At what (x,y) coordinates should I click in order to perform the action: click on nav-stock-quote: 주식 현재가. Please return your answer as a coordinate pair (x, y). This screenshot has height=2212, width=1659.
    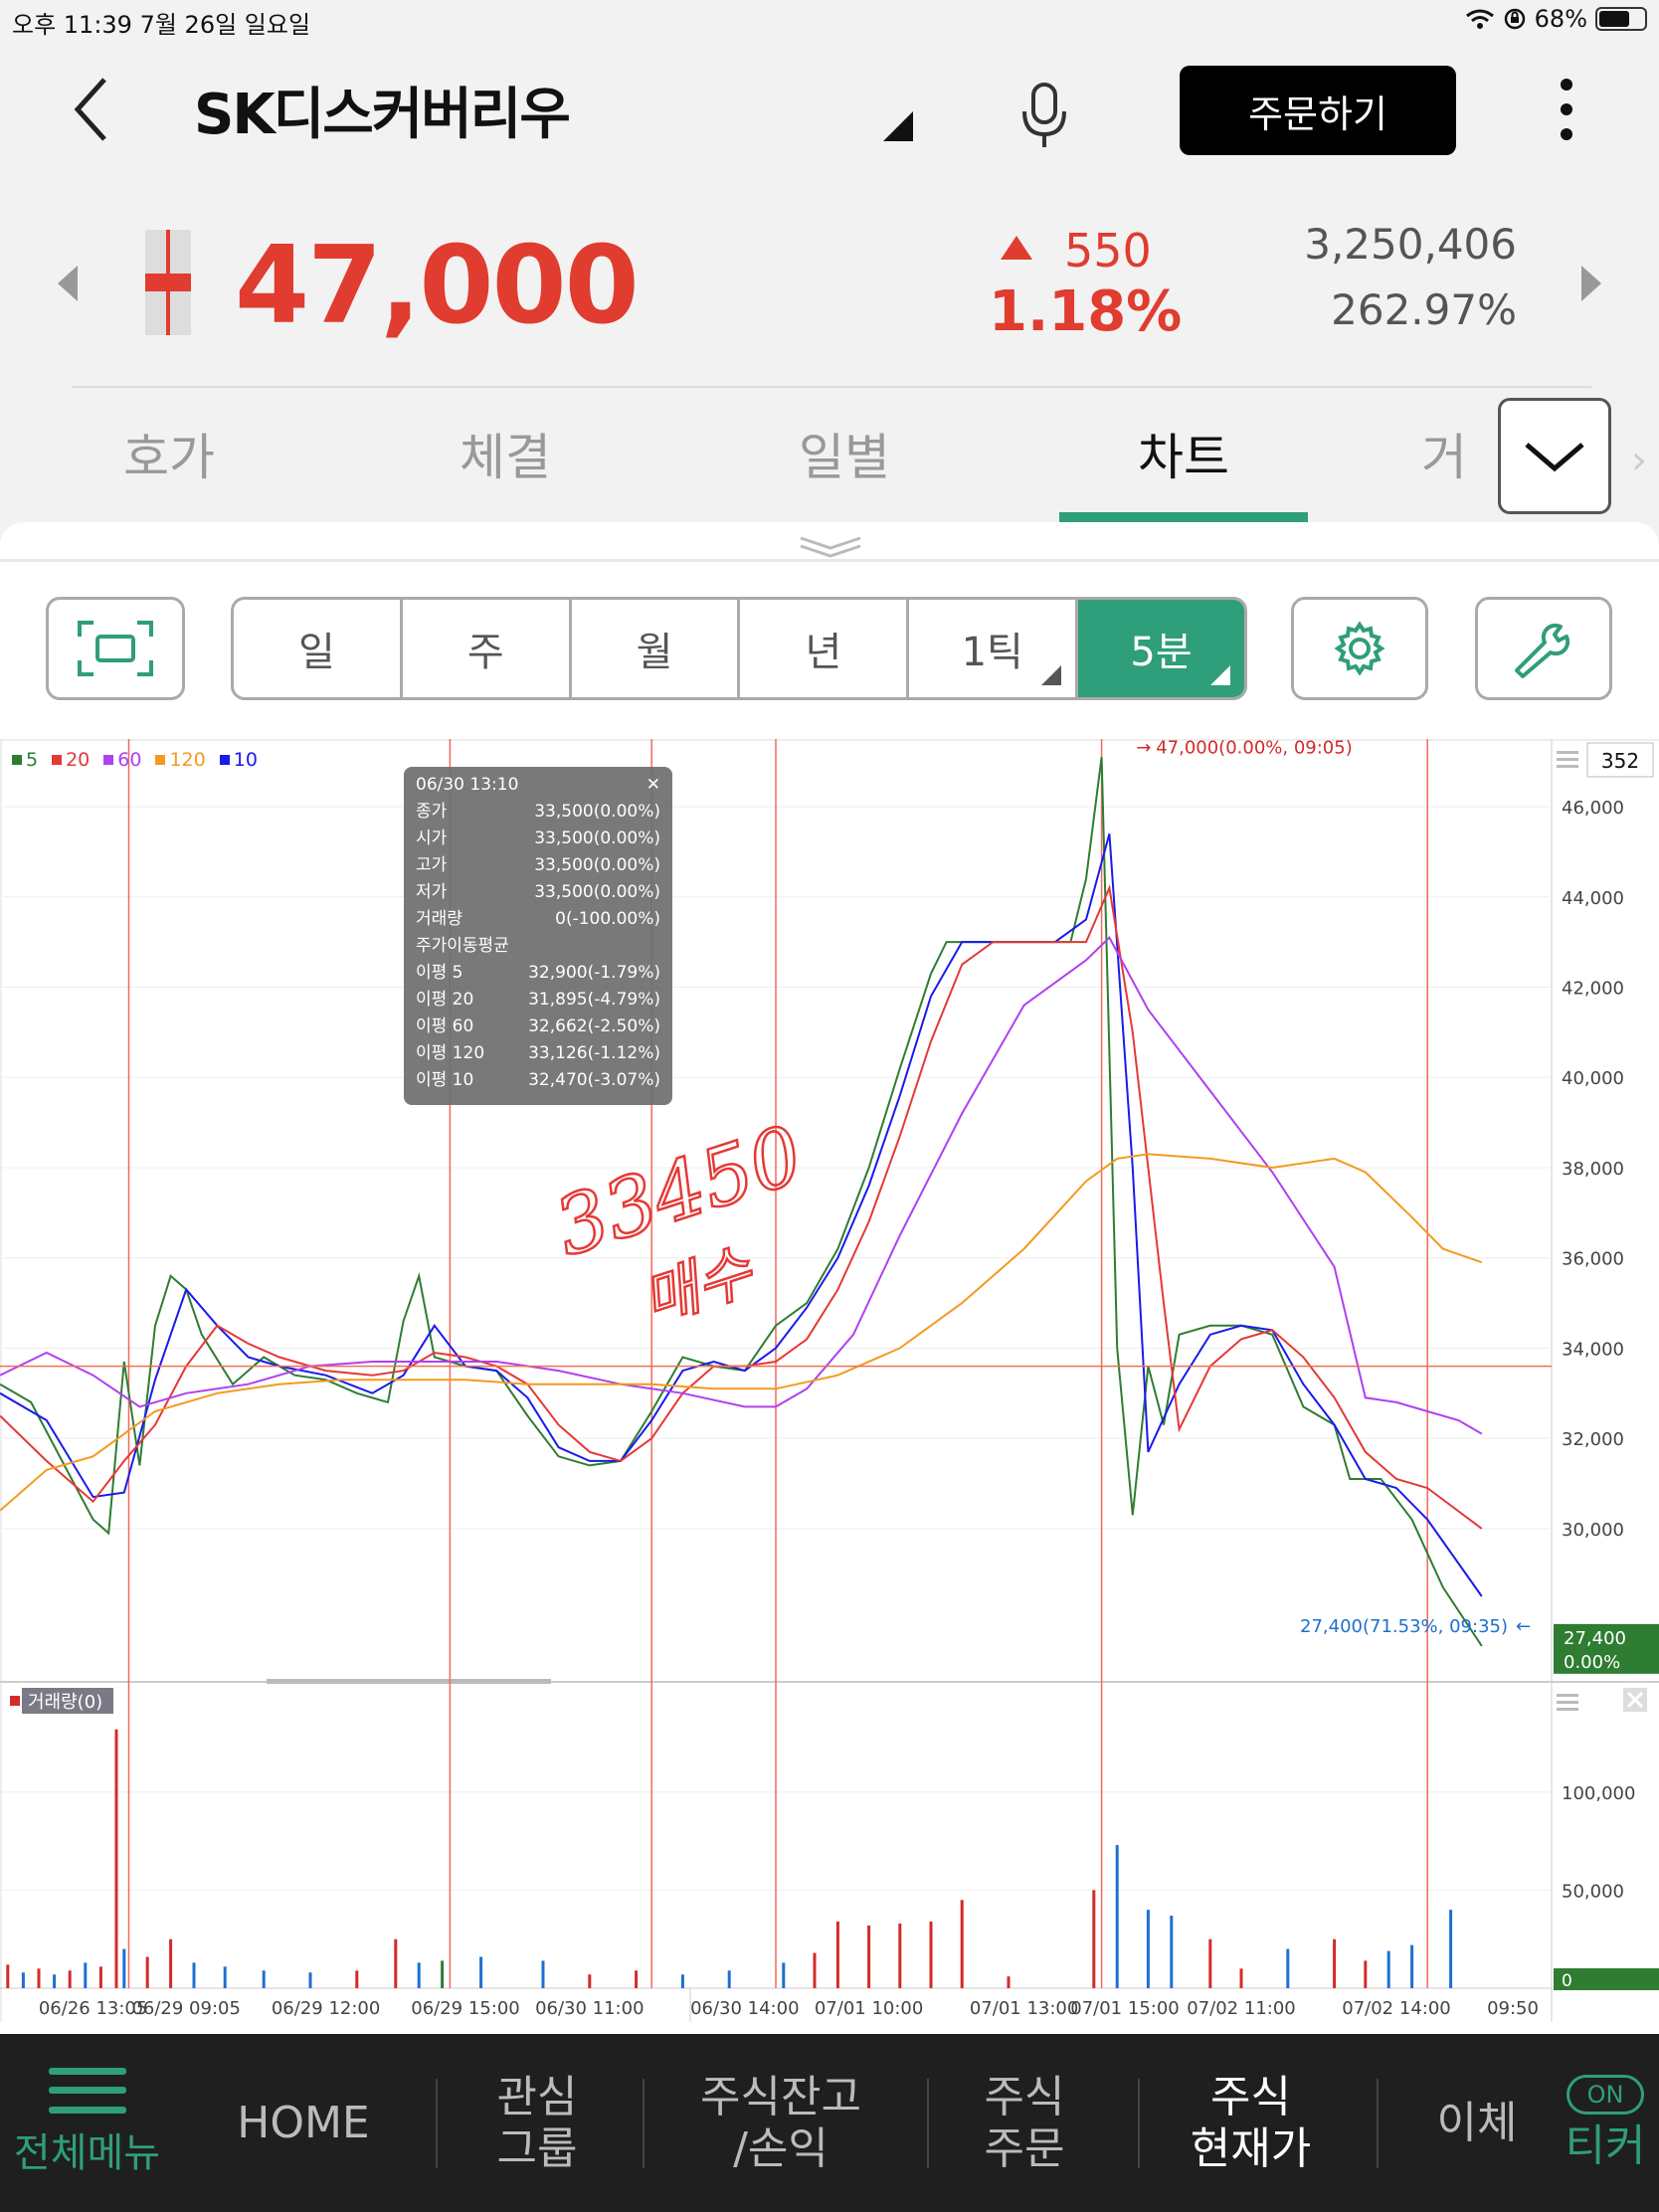
    Looking at the image, I should click on (1251, 2123).